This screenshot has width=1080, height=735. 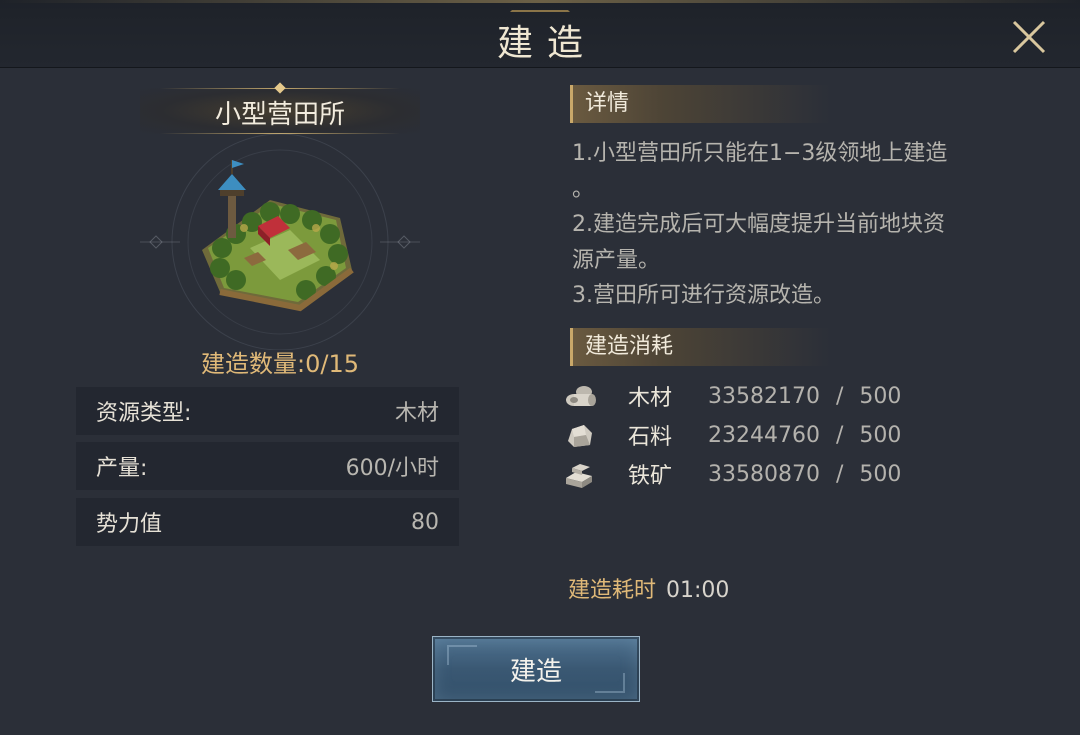 I want to click on build-time-value: 01:00, so click(x=698, y=590).